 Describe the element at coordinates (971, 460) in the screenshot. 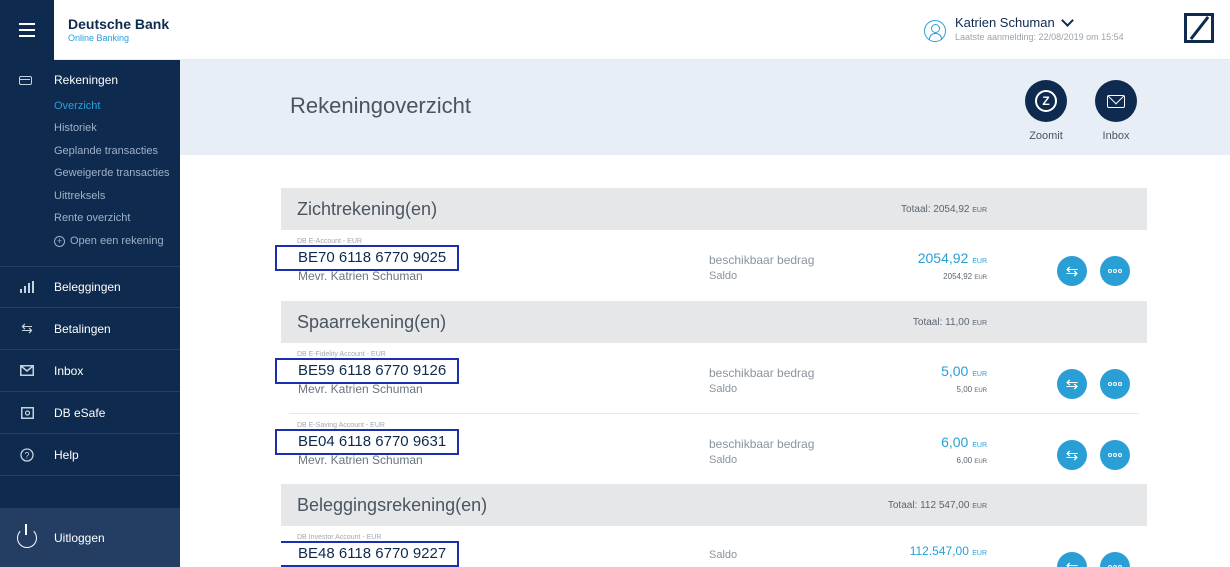

I see `balance-amount: 6,00 EUR` at that location.